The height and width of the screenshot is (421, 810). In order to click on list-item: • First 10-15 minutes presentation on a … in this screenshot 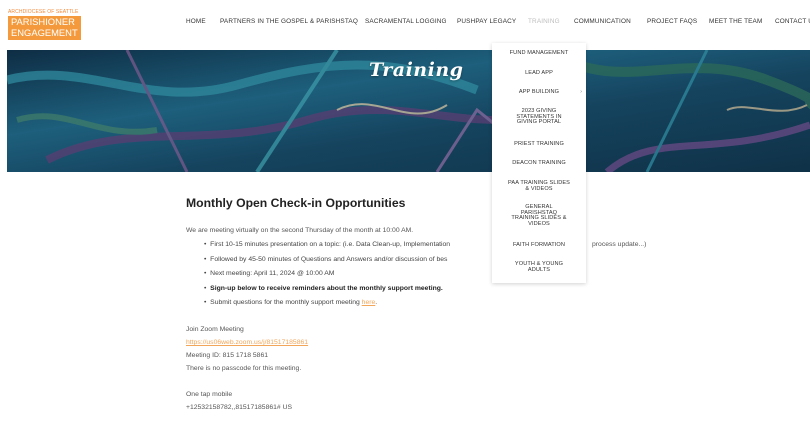, I will do `click(327, 244)`.